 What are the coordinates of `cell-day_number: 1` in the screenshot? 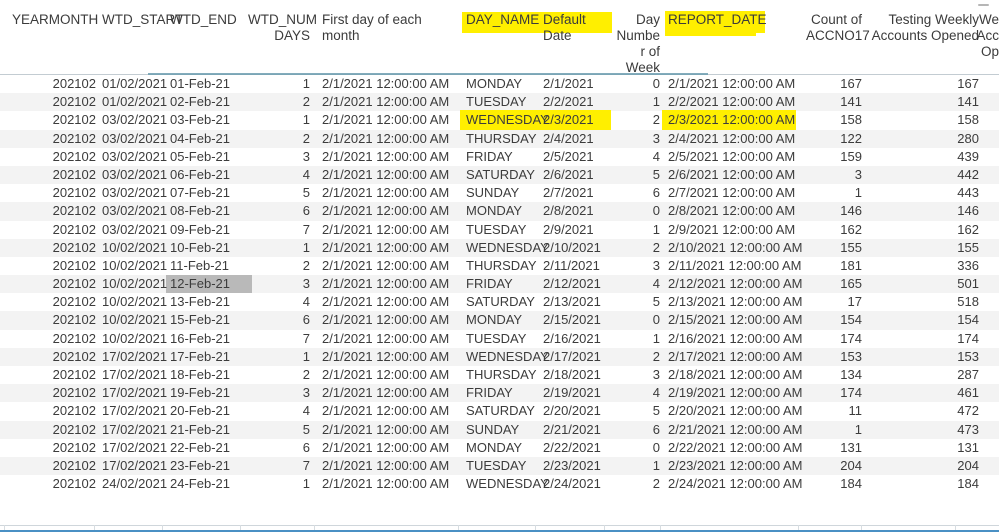 It's located at (636, 466).